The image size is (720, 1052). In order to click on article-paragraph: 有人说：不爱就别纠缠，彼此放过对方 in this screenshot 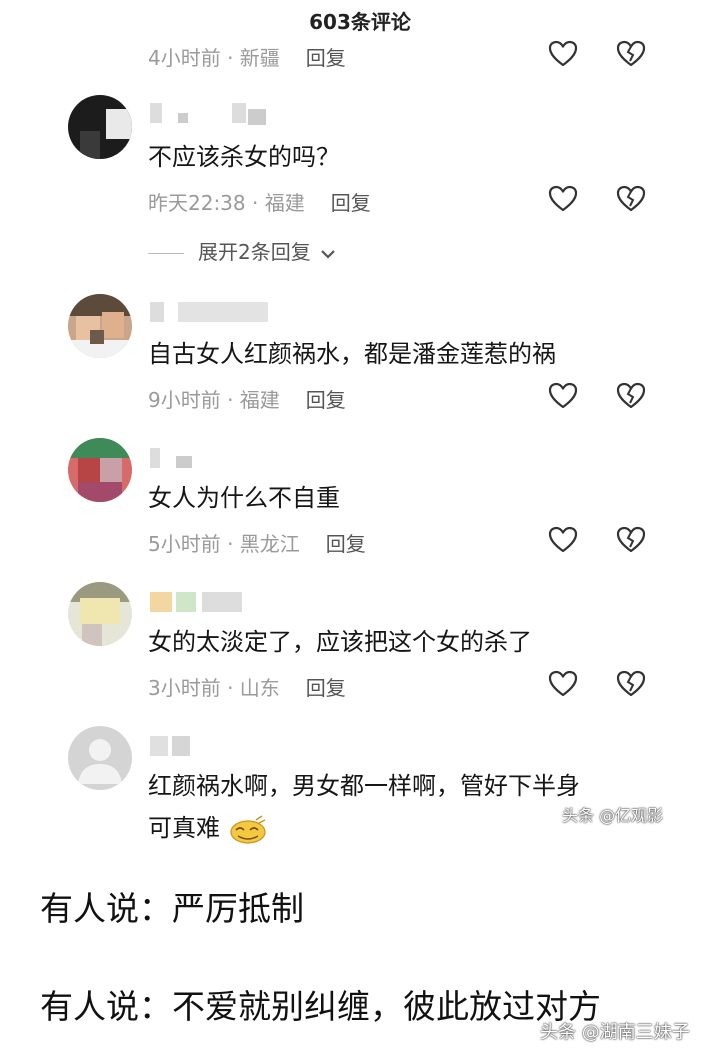, I will do `click(320, 1006)`.